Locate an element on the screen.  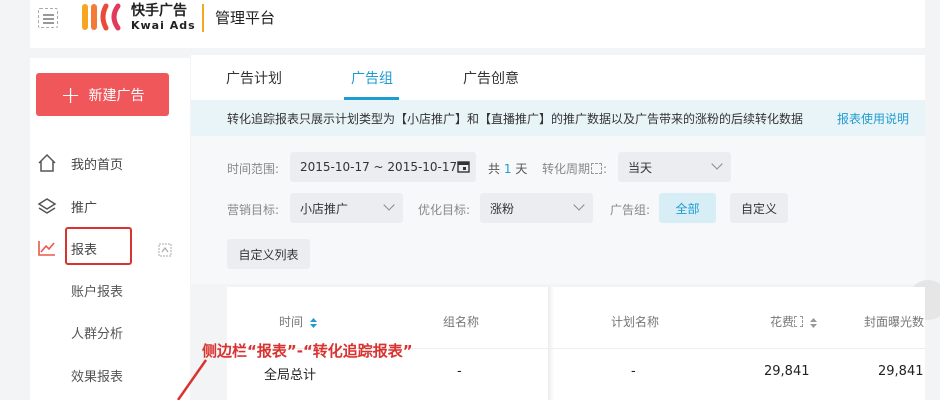
sidebar-item-promotion: 推广 is located at coordinates (66, 206).